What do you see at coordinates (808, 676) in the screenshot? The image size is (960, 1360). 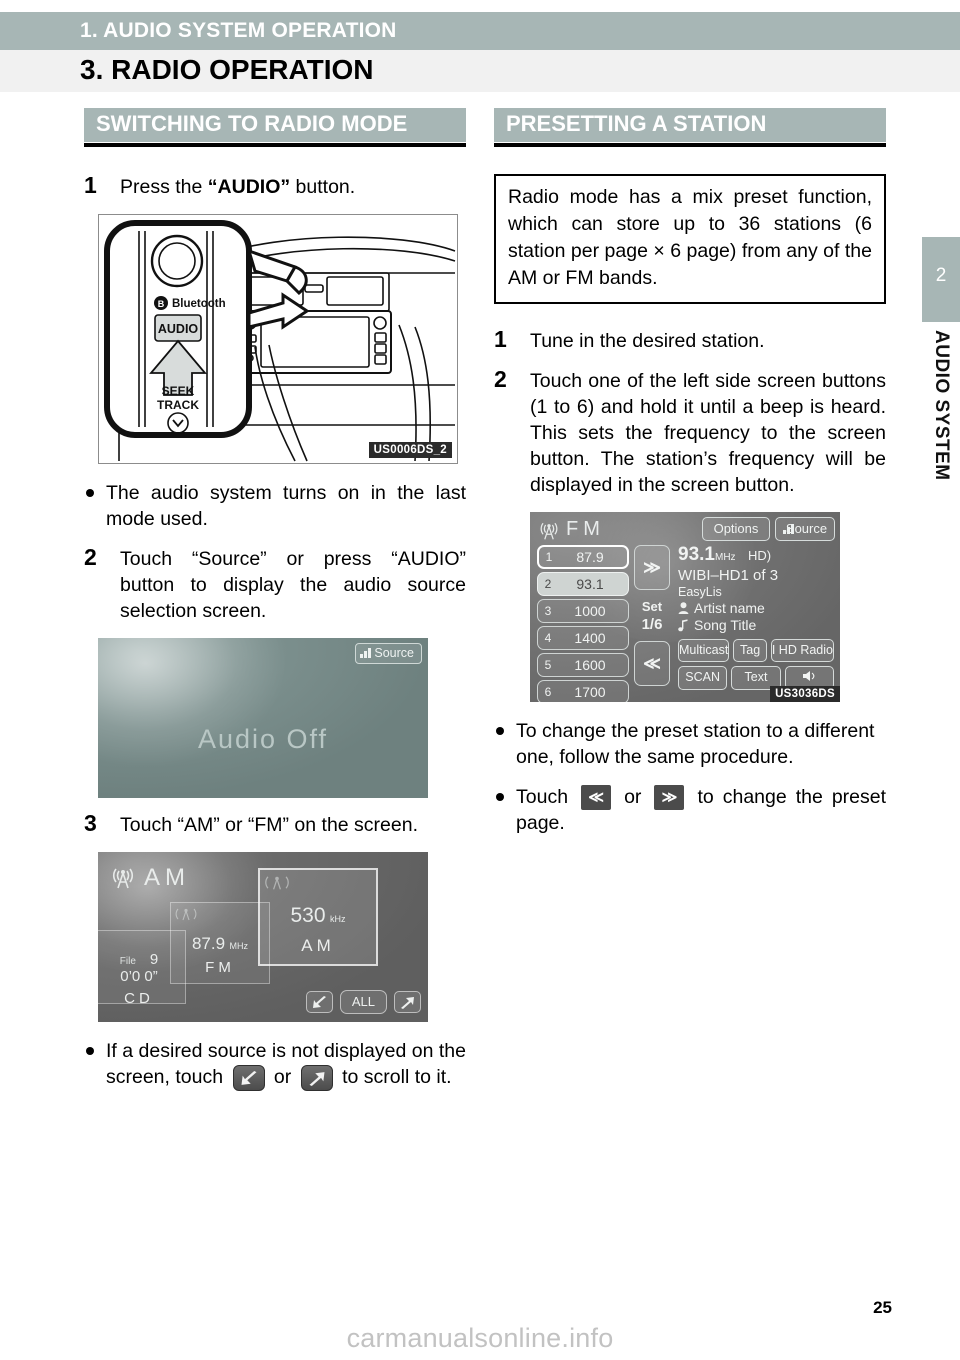 I see `speaker-icon` at bounding box center [808, 676].